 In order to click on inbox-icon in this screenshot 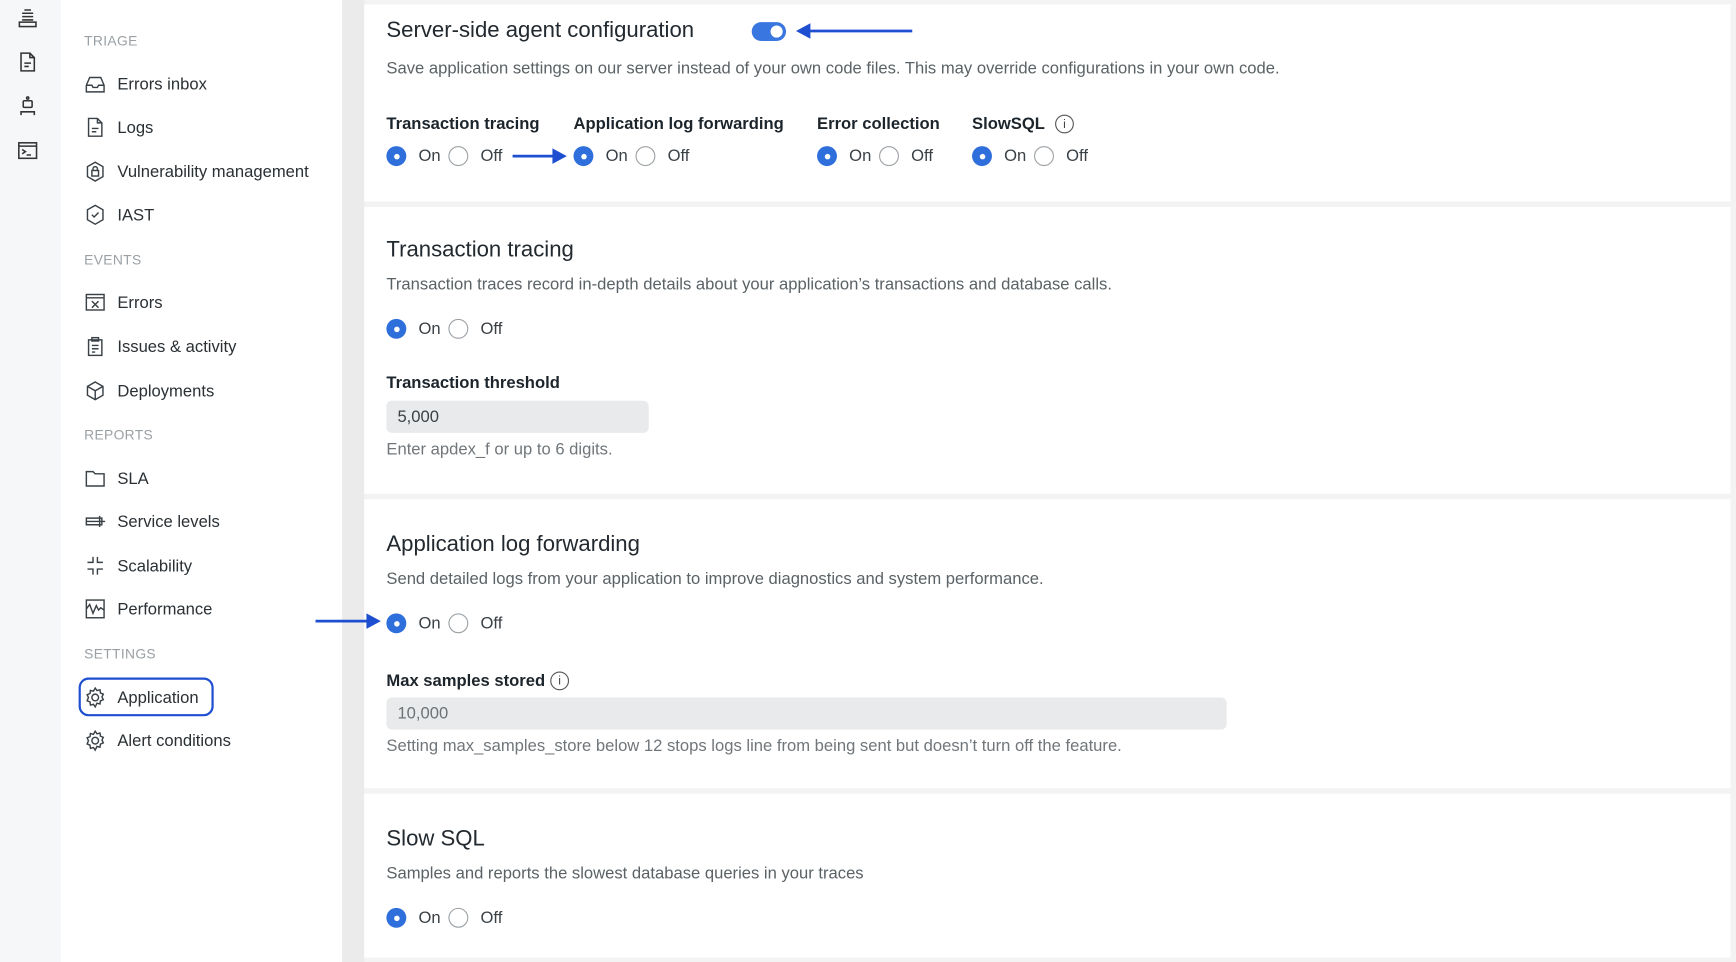, I will do `click(95, 84)`.